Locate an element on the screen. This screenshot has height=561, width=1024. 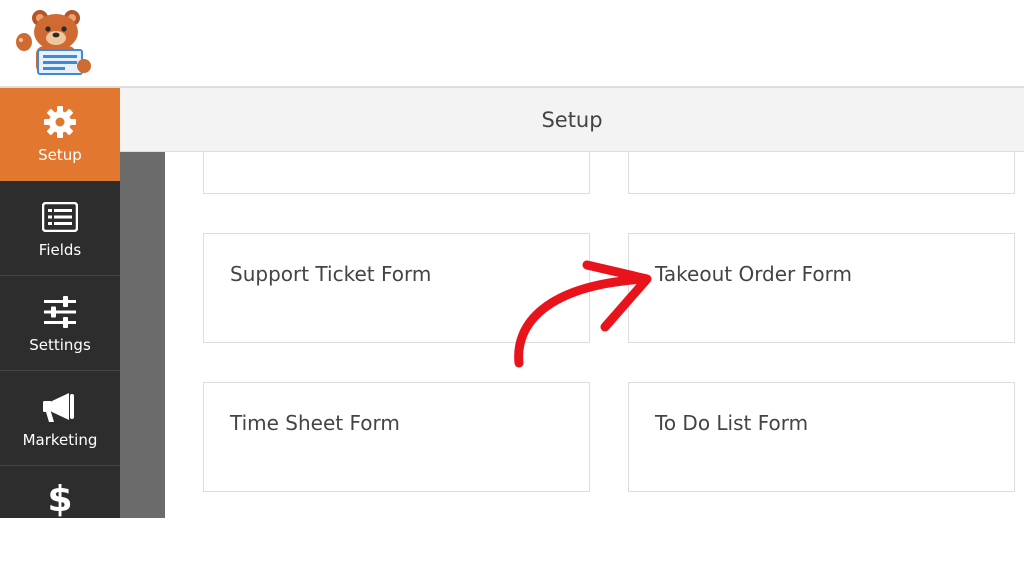
sidebar-item-fields: Fields is located at coordinates (60, 229).